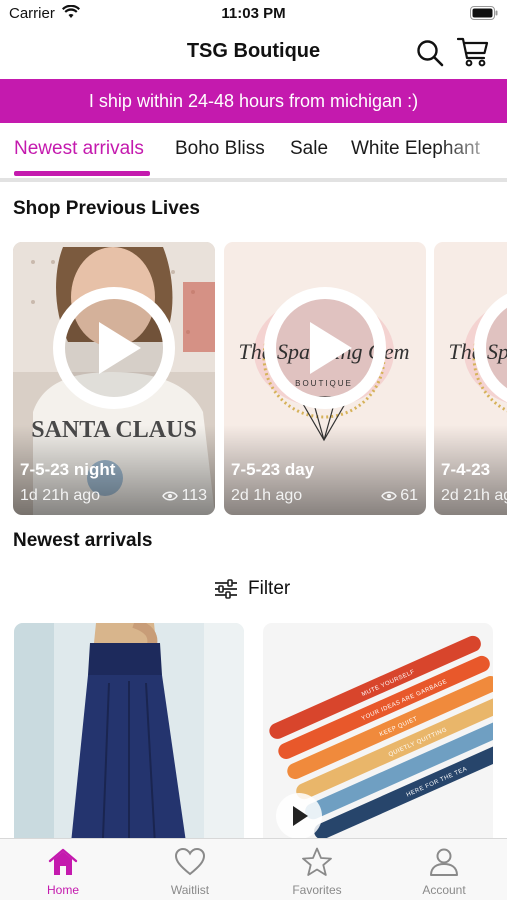 The width and height of the screenshot is (507, 900). What do you see at coordinates (470, 378) in the screenshot?
I see `live-card: The Sparkling Gem 7-4-23 2d 21h ago` at bounding box center [470, 378].